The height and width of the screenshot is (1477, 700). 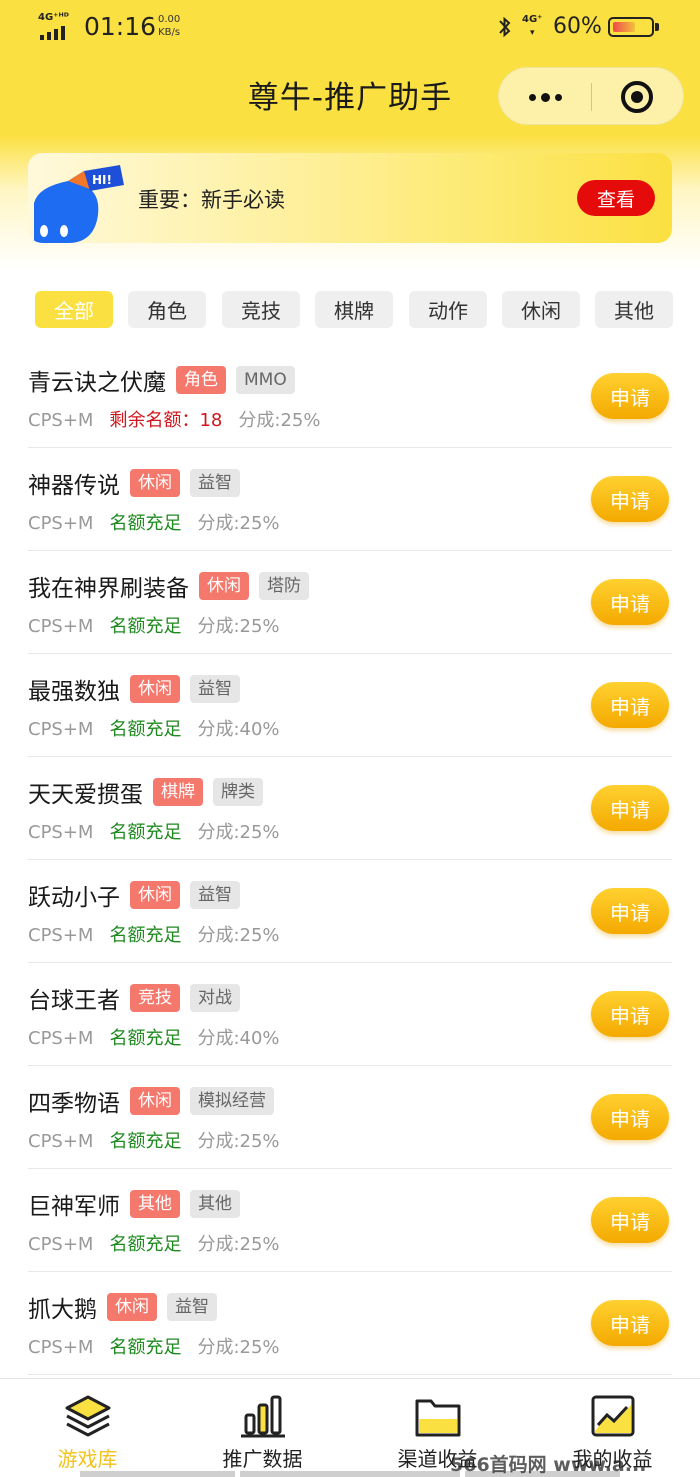 What do you see at coordinates (634, 309) in the screenshot?
I see `tab-6: 其他` at bounding box center [634, 309].